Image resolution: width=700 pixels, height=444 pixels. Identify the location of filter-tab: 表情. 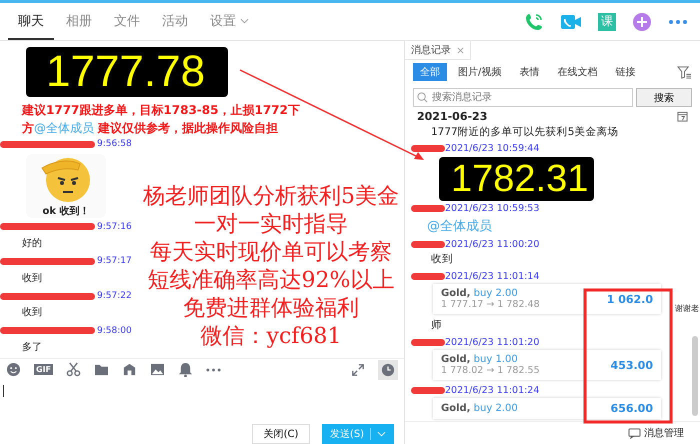
(529, 72).